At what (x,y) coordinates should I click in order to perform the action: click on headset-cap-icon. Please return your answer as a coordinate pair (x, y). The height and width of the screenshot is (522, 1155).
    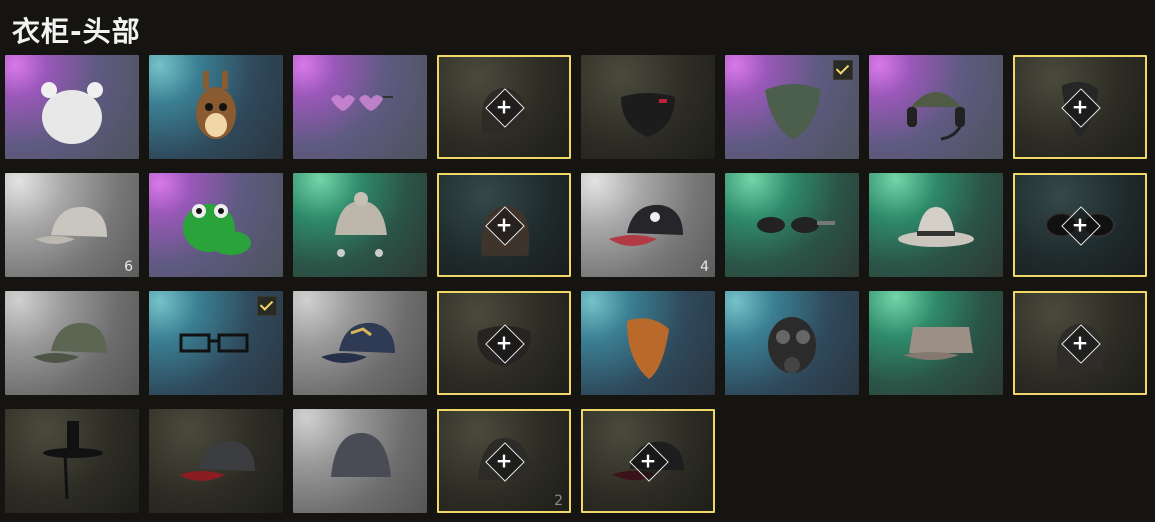
    Looking at the image, I should click on (936, 107).